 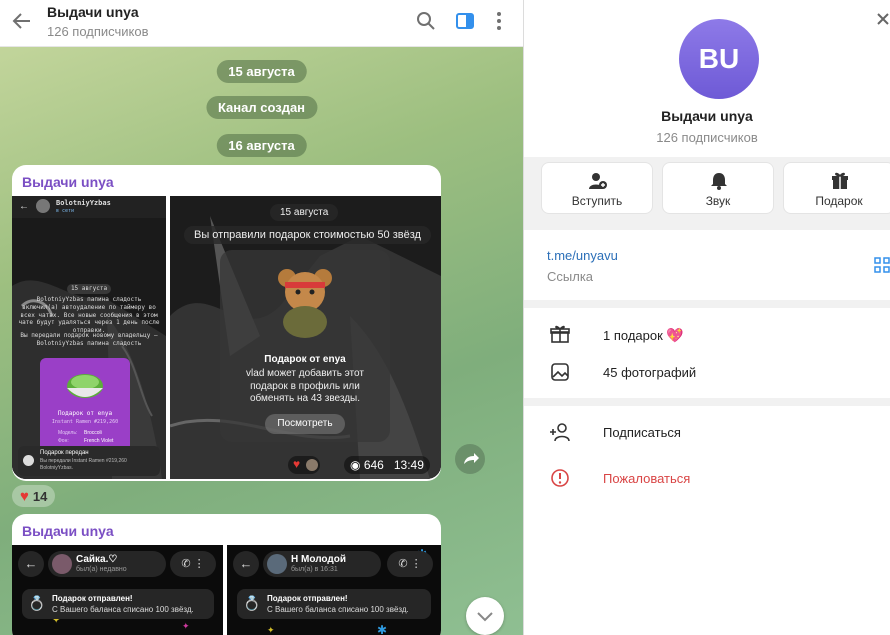 I want to click on chat-title: Выдачи unya, so click(x=93, y=12).